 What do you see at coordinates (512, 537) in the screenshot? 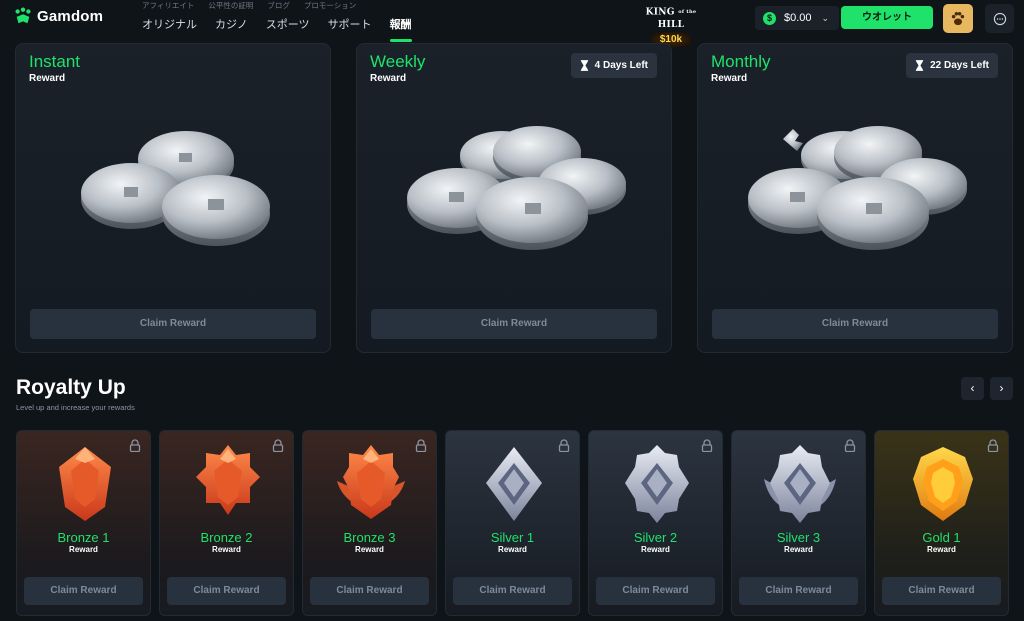
I see `tier-name: Silver 1` at bounding box center [512, 537].